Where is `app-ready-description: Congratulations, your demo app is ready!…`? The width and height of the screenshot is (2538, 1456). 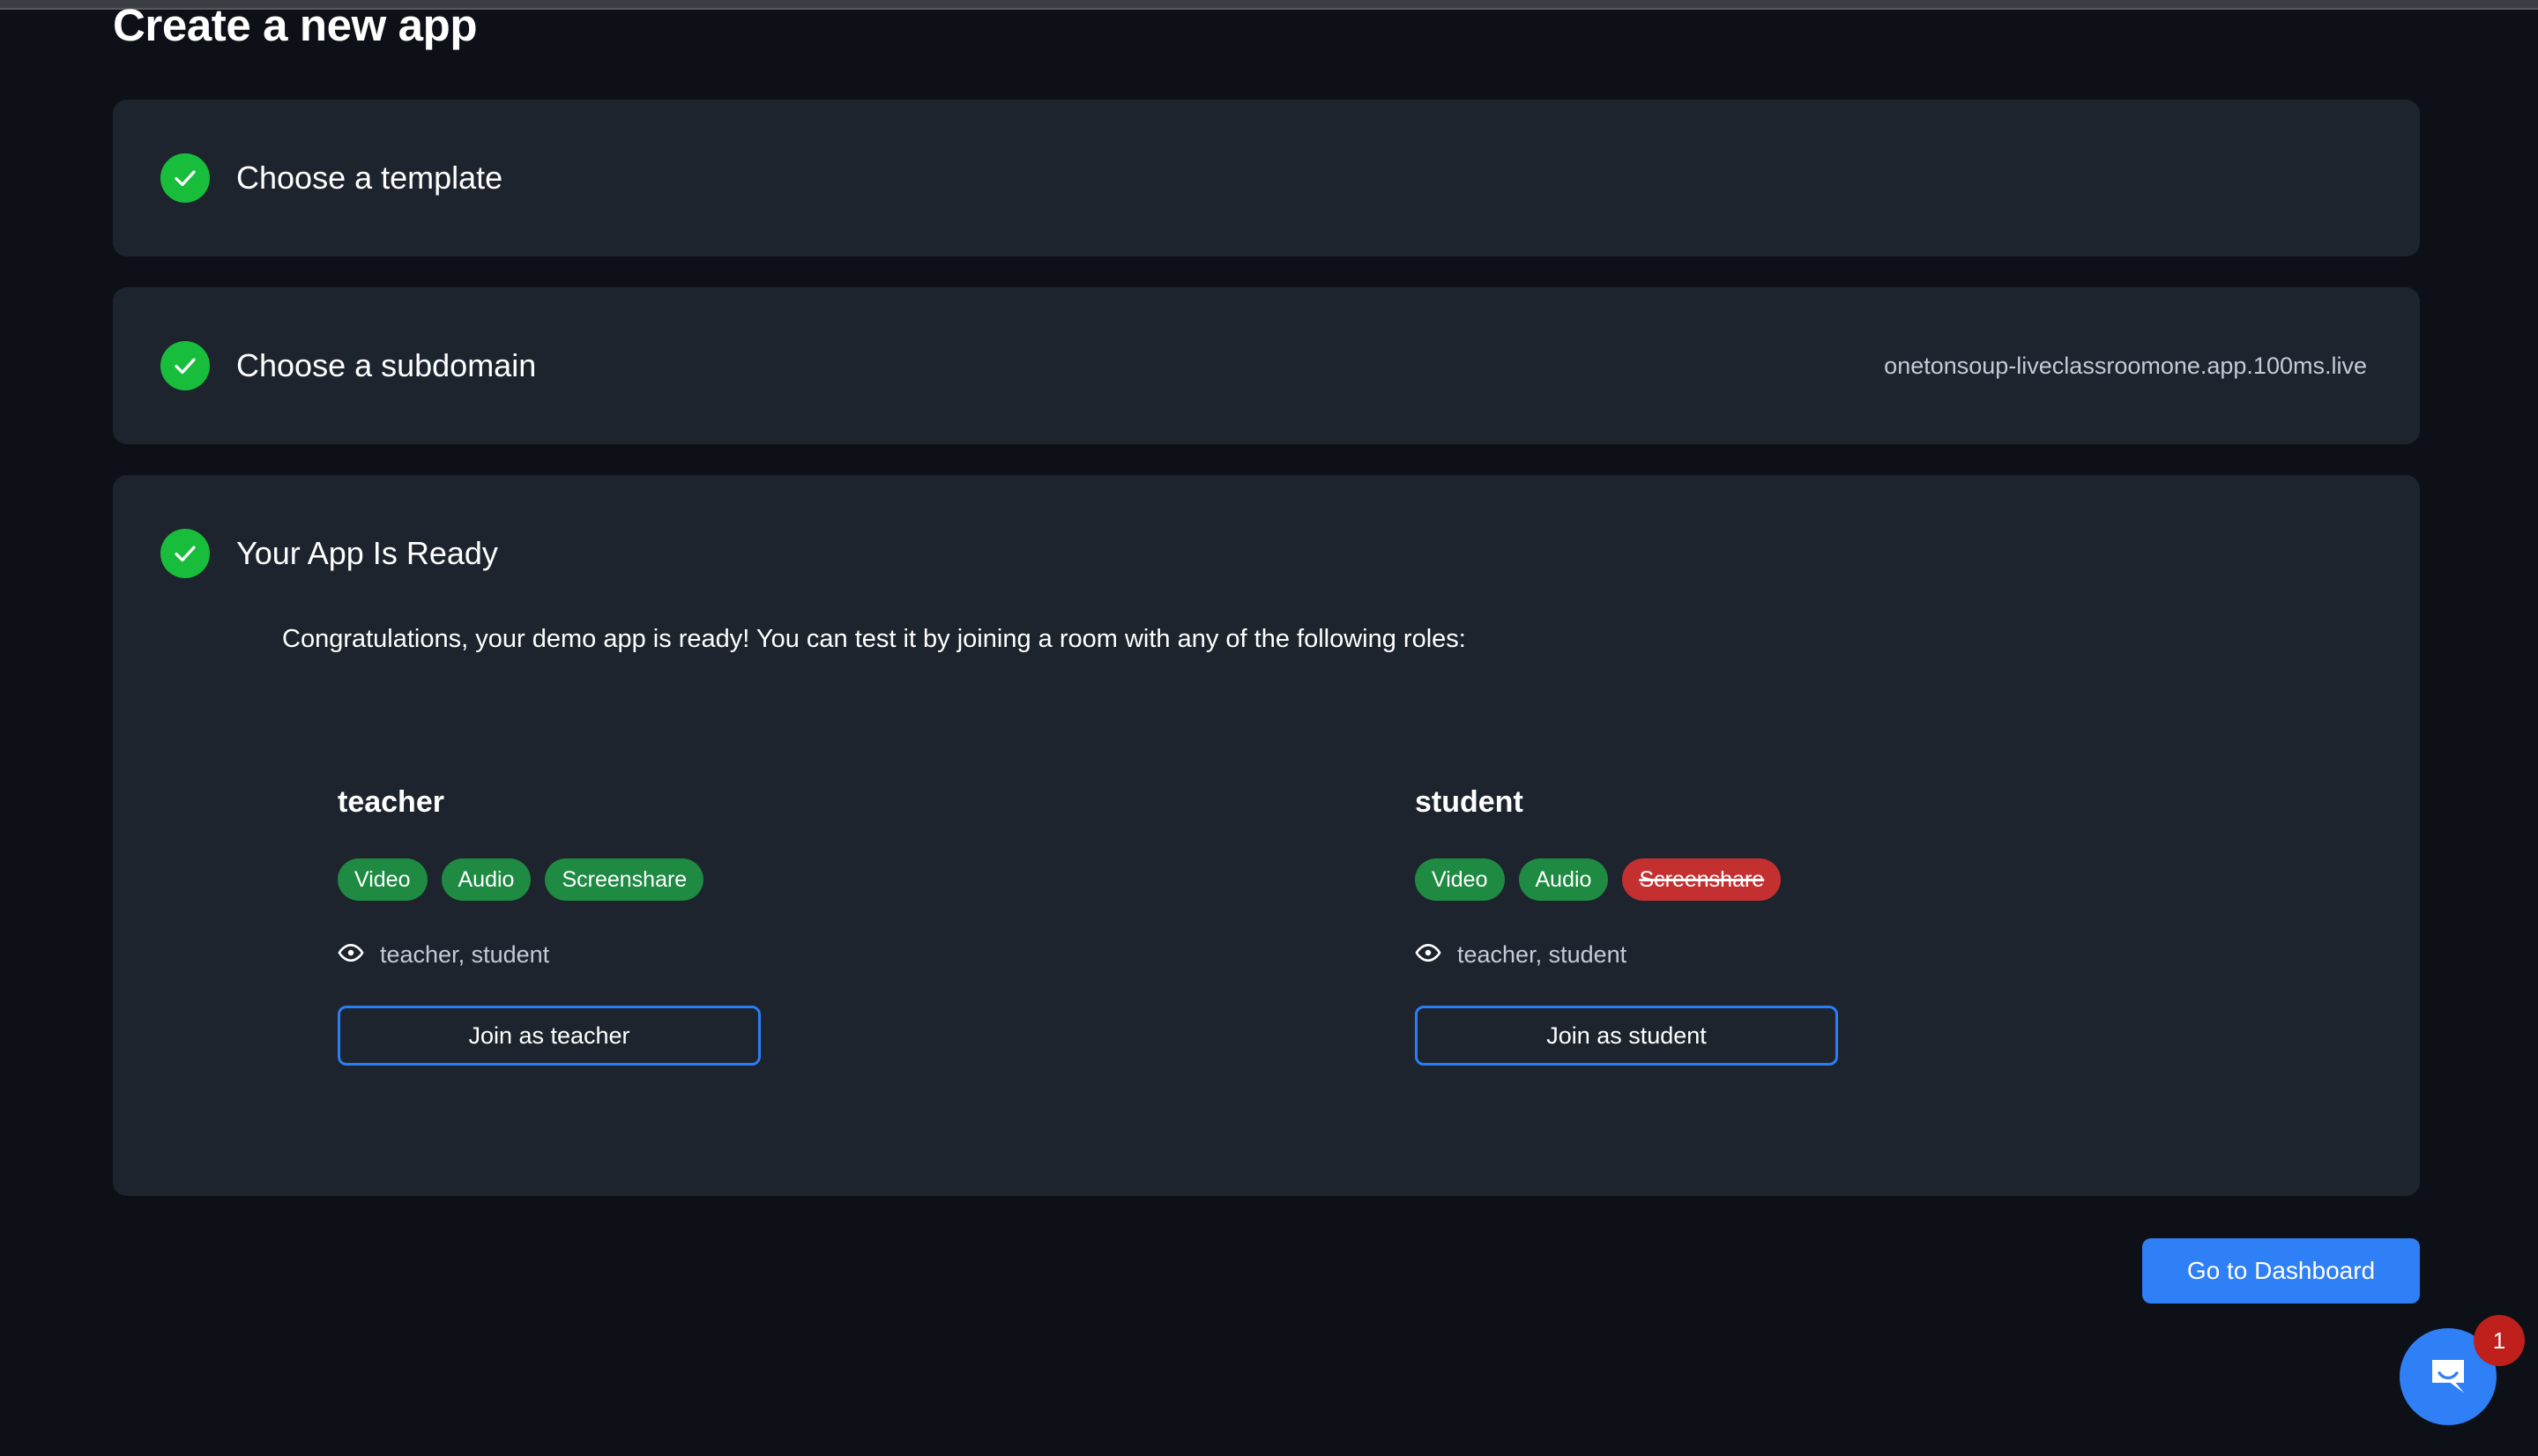
app-ready-description: Congratulations, your demo app is ready!… is located at coordinates (874, 639).